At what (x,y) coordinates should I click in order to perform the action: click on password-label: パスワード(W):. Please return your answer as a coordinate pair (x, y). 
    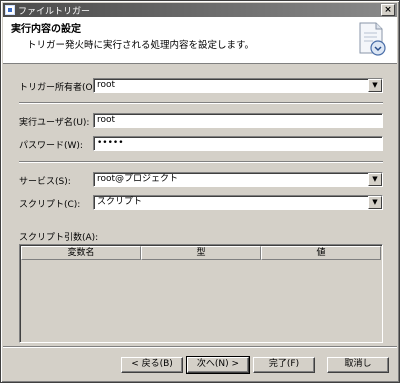
    Looking at the image, I should click on (51, 146).